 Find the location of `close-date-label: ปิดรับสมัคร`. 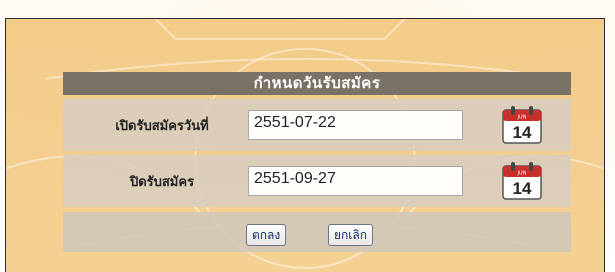

close-date-label: ปิดรับสมัคร is located at coordinates (162, 182).